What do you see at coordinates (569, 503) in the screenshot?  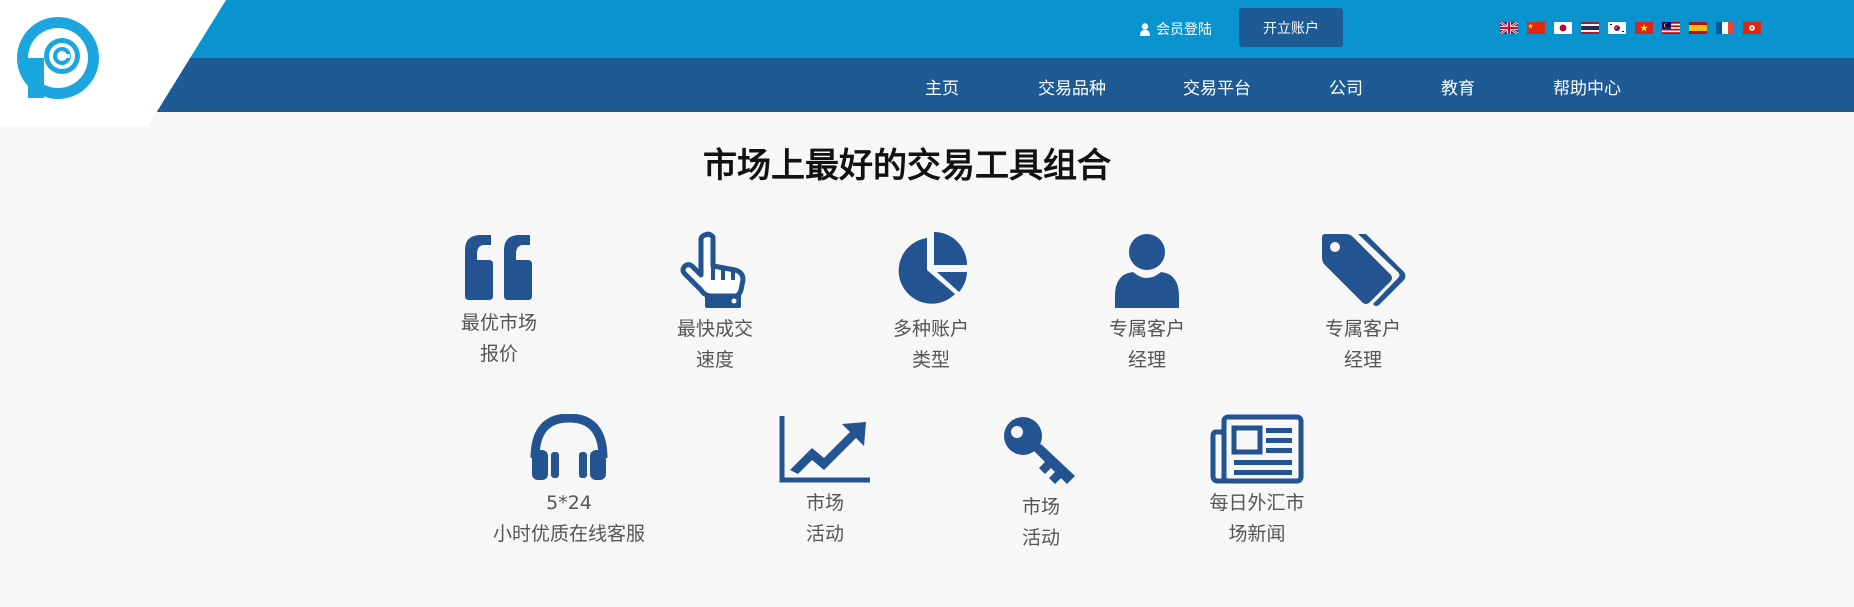 I see `feature-line1: 5*24` at bounding box center [569, 503].